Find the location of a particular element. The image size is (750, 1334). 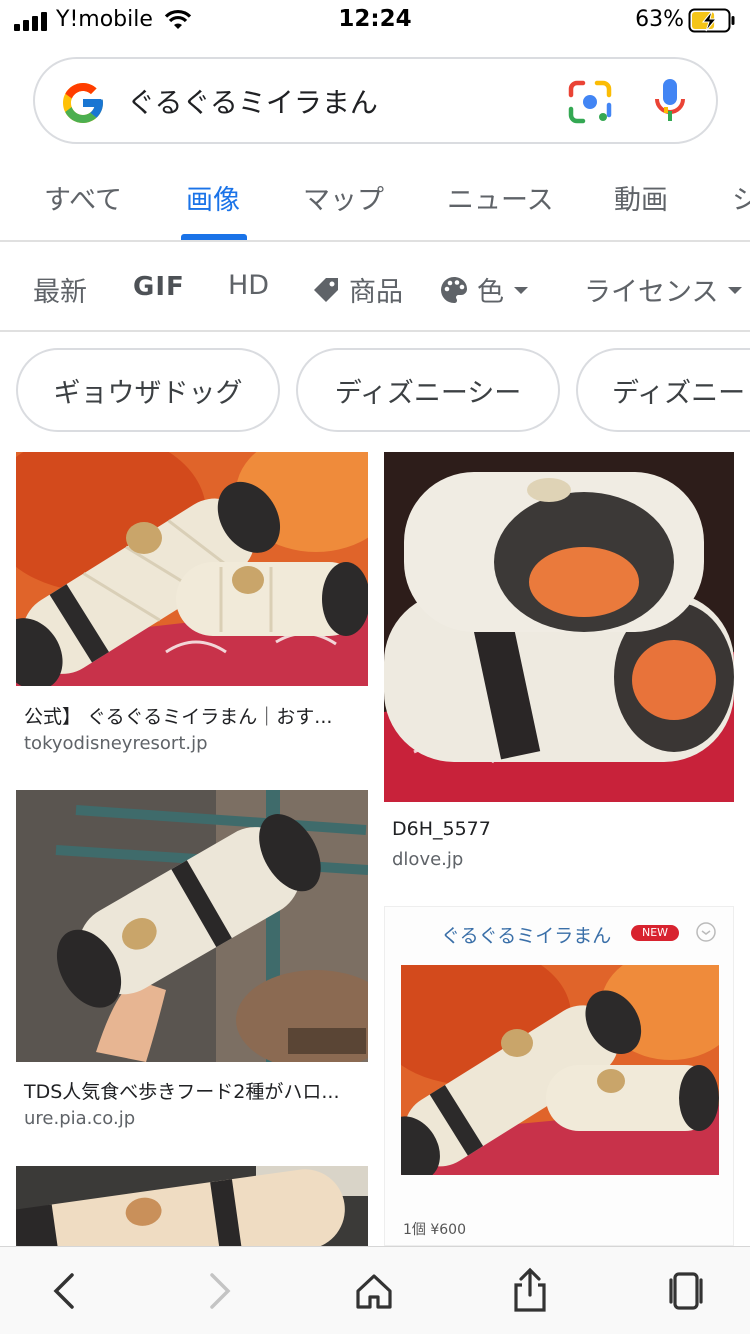

mic-icon is located at coordinates (670, 102).